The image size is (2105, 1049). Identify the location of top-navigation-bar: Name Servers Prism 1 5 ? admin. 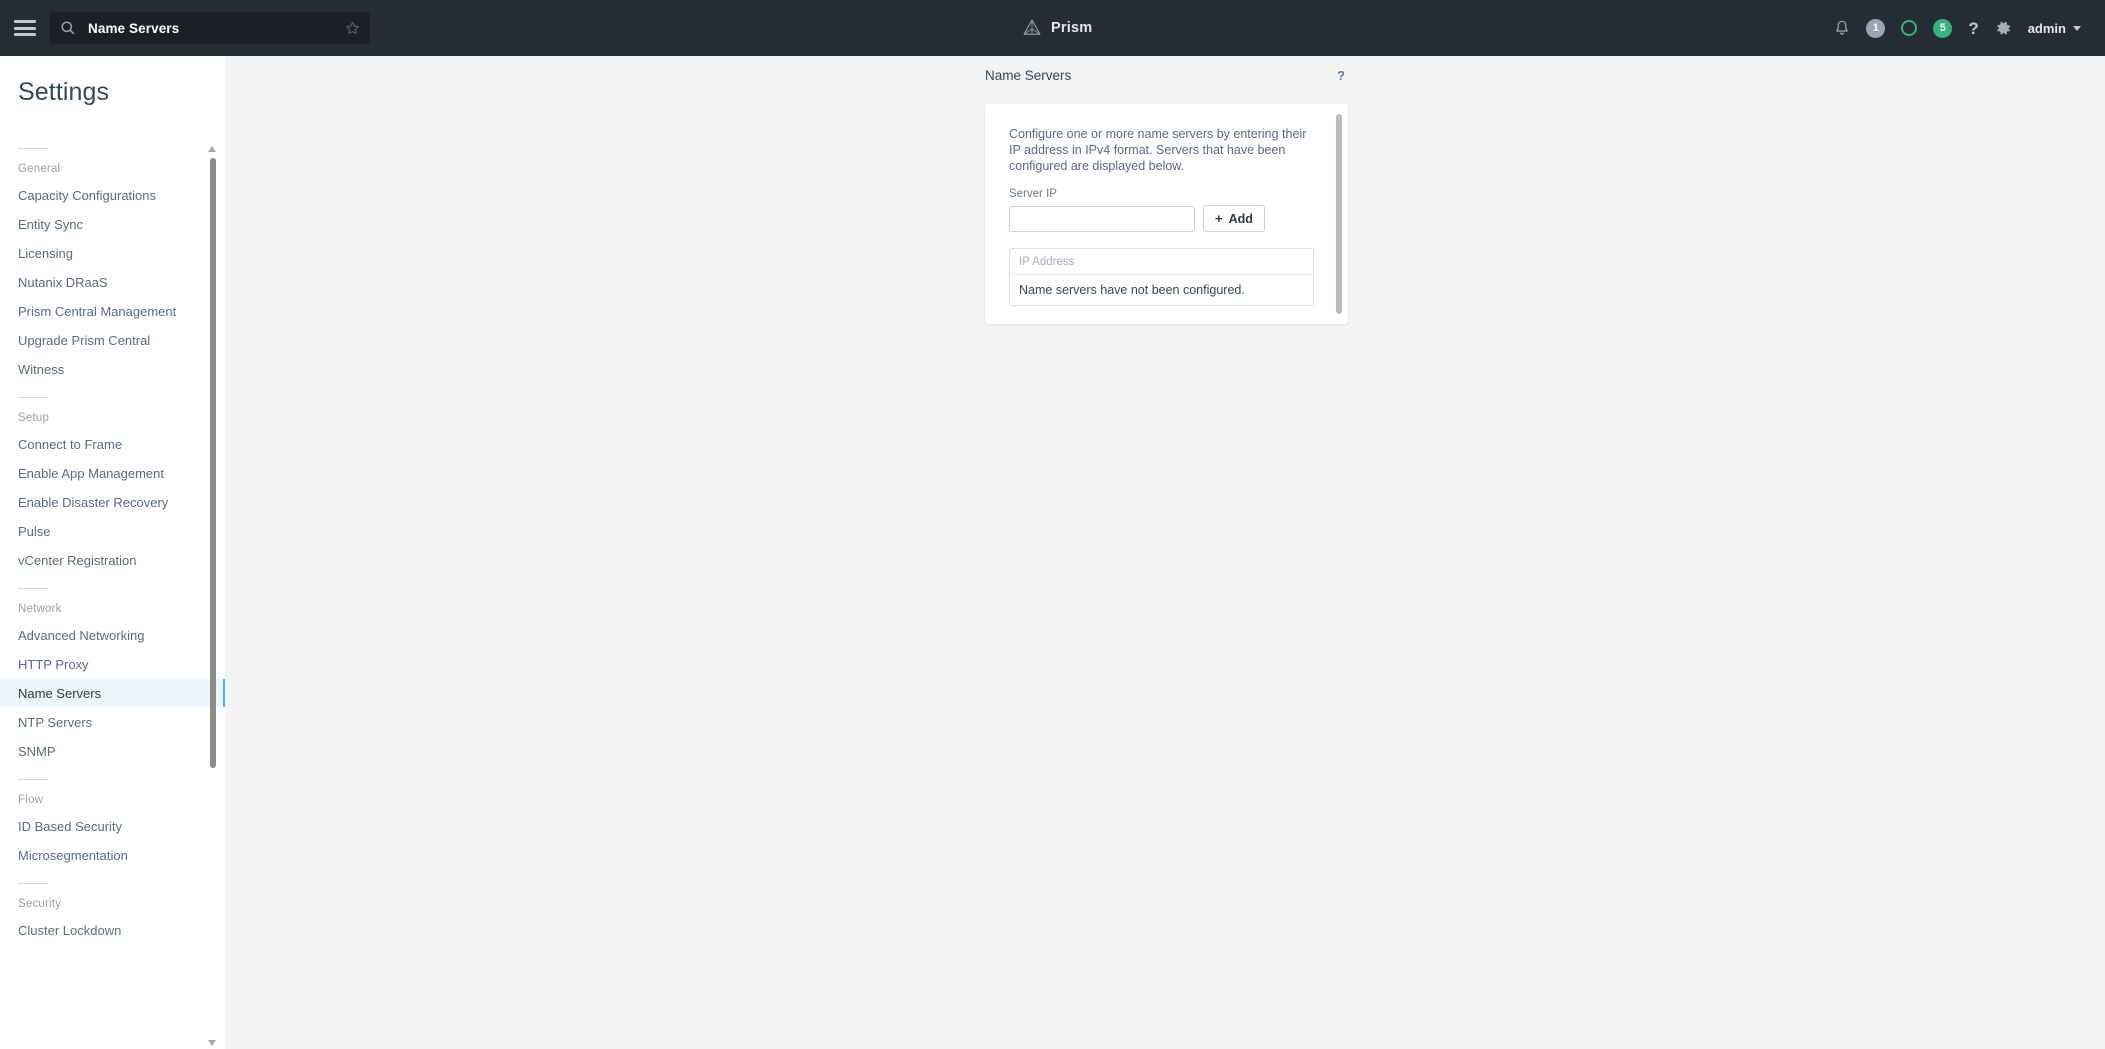
(1052, 28).